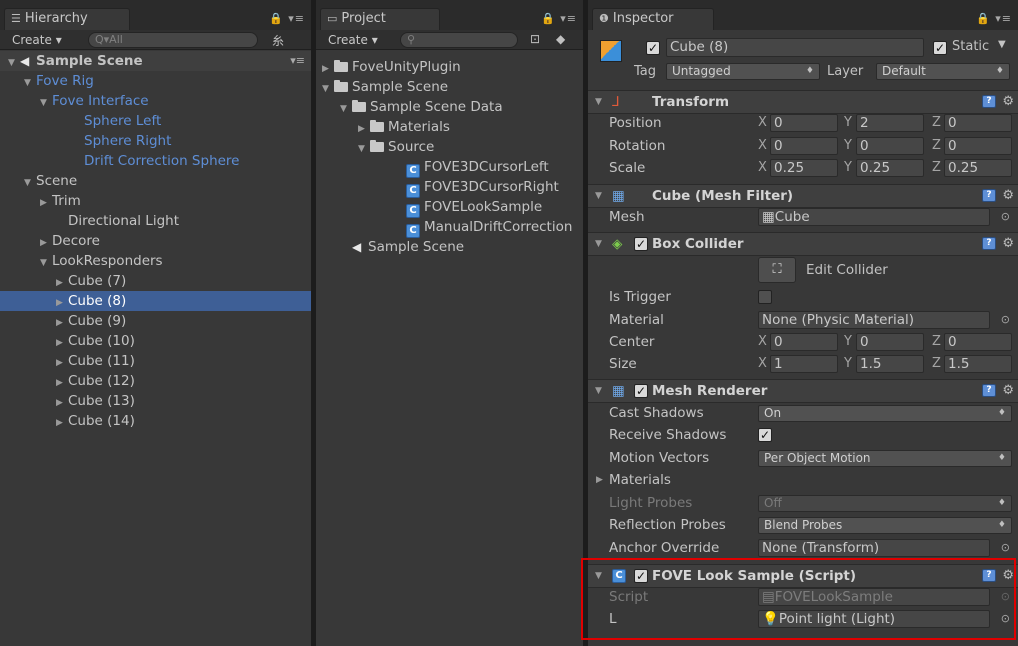 Image resolution: width=1018 pixels, height=646 pixels. What do you see at coordinates (874, 217) in the screenshot?
I see `mesh-field: ▦Cube` at bounding box center [874, 217].